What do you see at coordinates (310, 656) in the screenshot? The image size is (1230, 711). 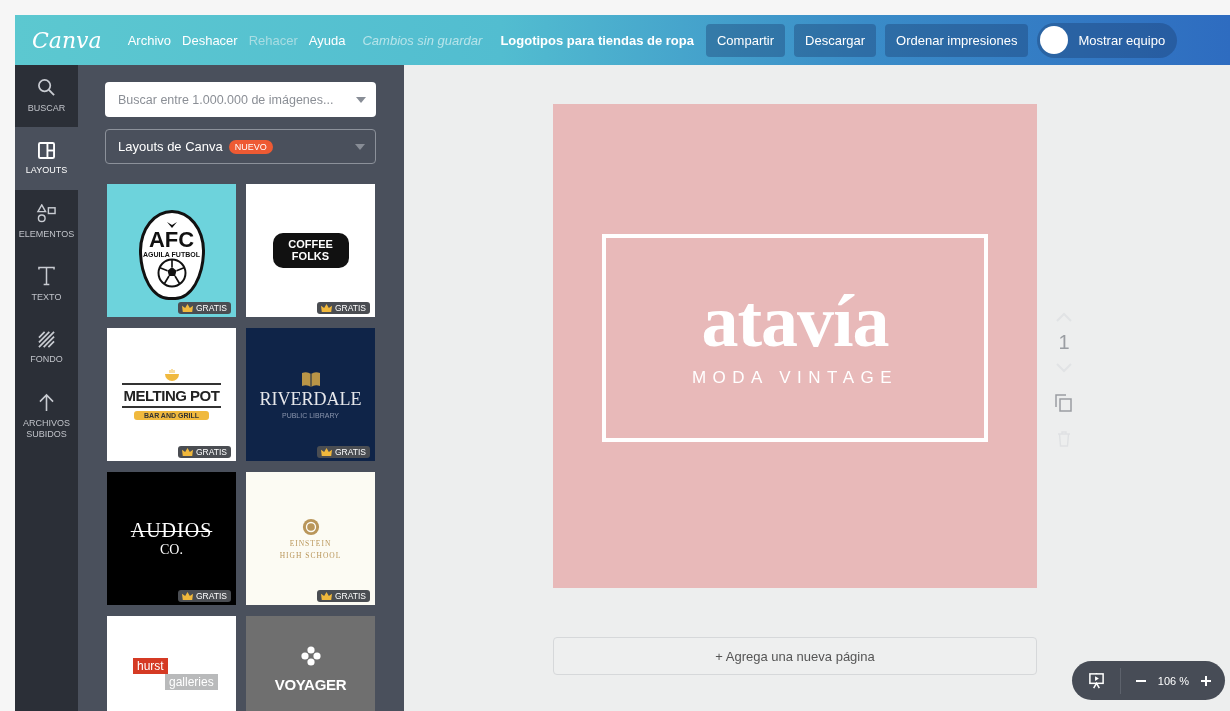 I see `four-dots-icon` at bounding box center [310, 656].